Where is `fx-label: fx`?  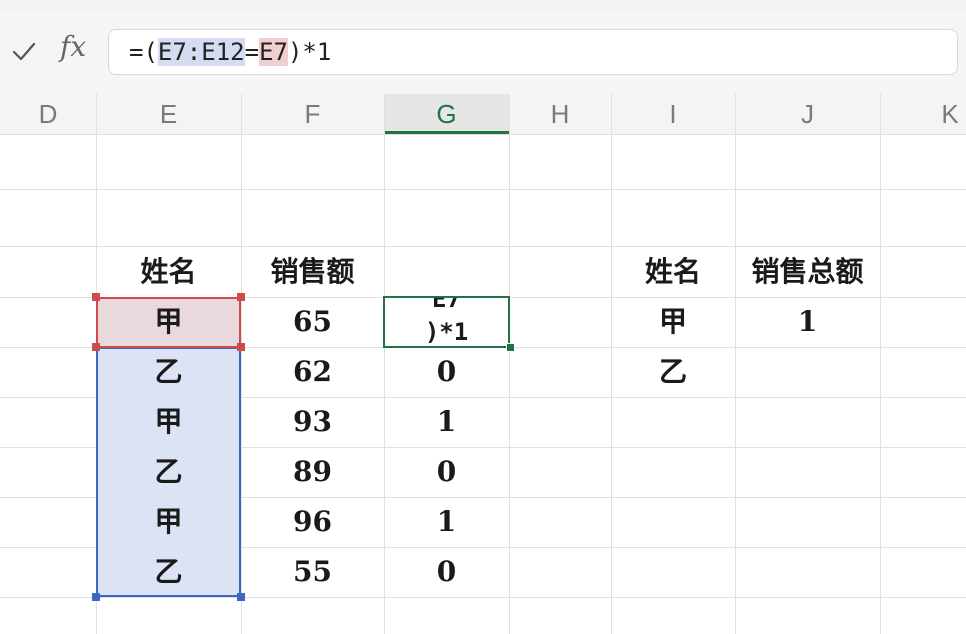 fx-label: fx is located at coordinates (73, 46).